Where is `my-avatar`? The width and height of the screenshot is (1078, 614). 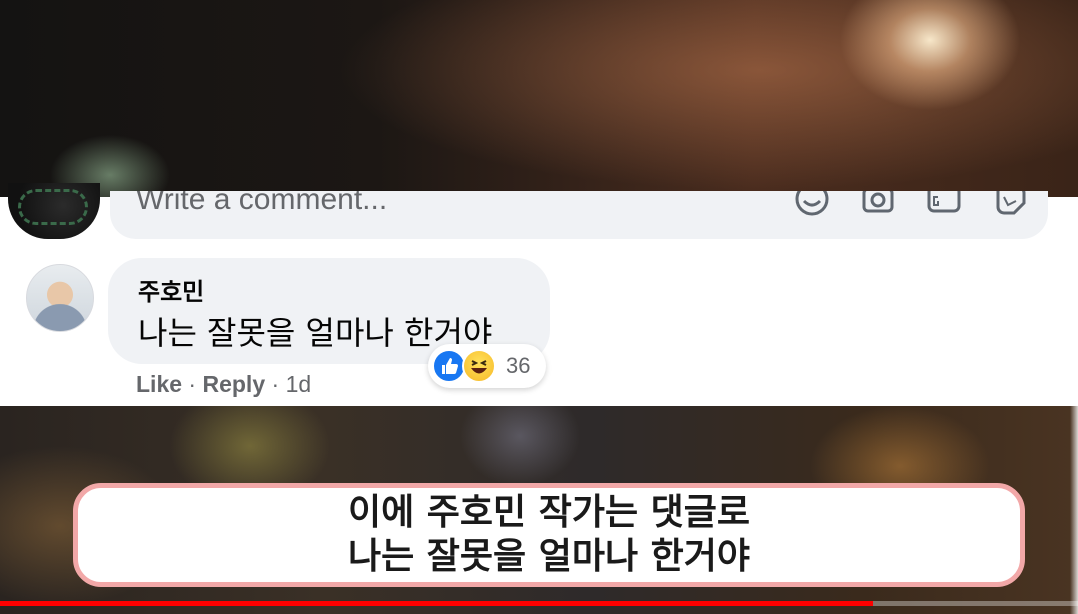 my-avatar is located at coordinates (54, 211).